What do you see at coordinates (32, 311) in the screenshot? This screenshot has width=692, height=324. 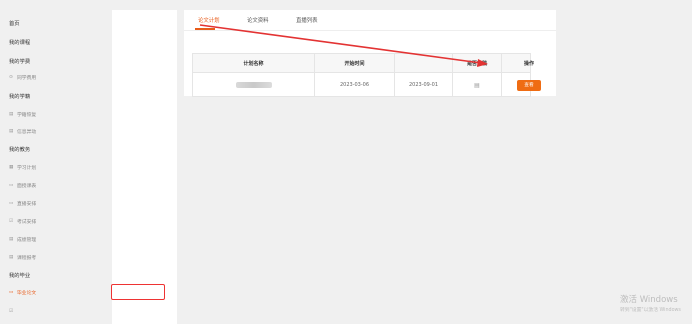 I see `sidebar-item-graduation-info: ☑` at bounding box center [32, 311].